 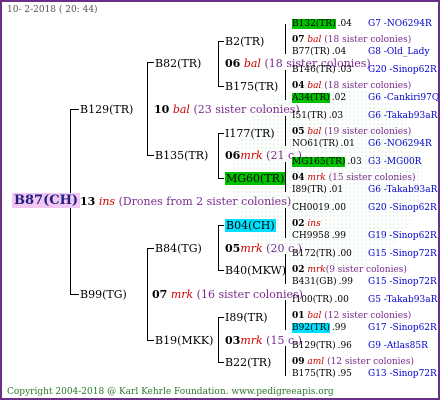 What do you see at coordinates (364, 208) in the screenshot?
I see `gen4-row: CH0019.00 G20 -Sinop62R` at bounding box center [364, 208].